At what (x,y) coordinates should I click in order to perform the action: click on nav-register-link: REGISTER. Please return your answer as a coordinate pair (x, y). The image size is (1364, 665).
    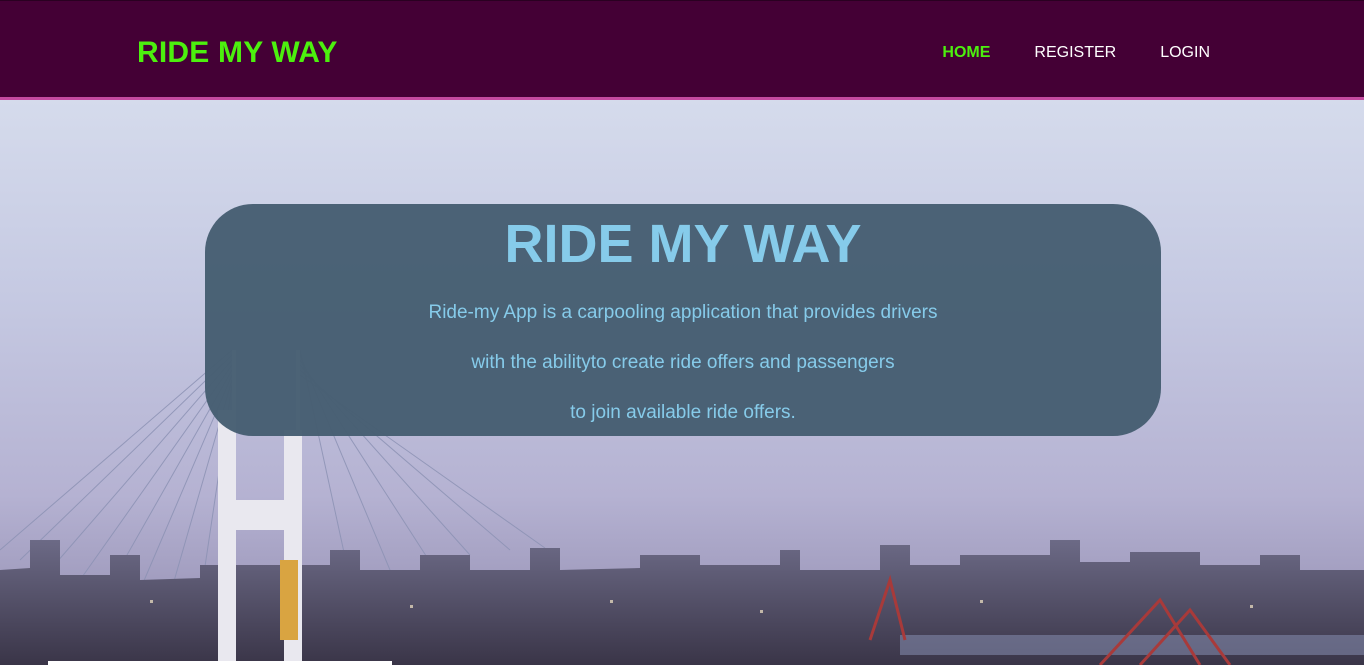
    Looking at the image, I should click on (1075, 53).